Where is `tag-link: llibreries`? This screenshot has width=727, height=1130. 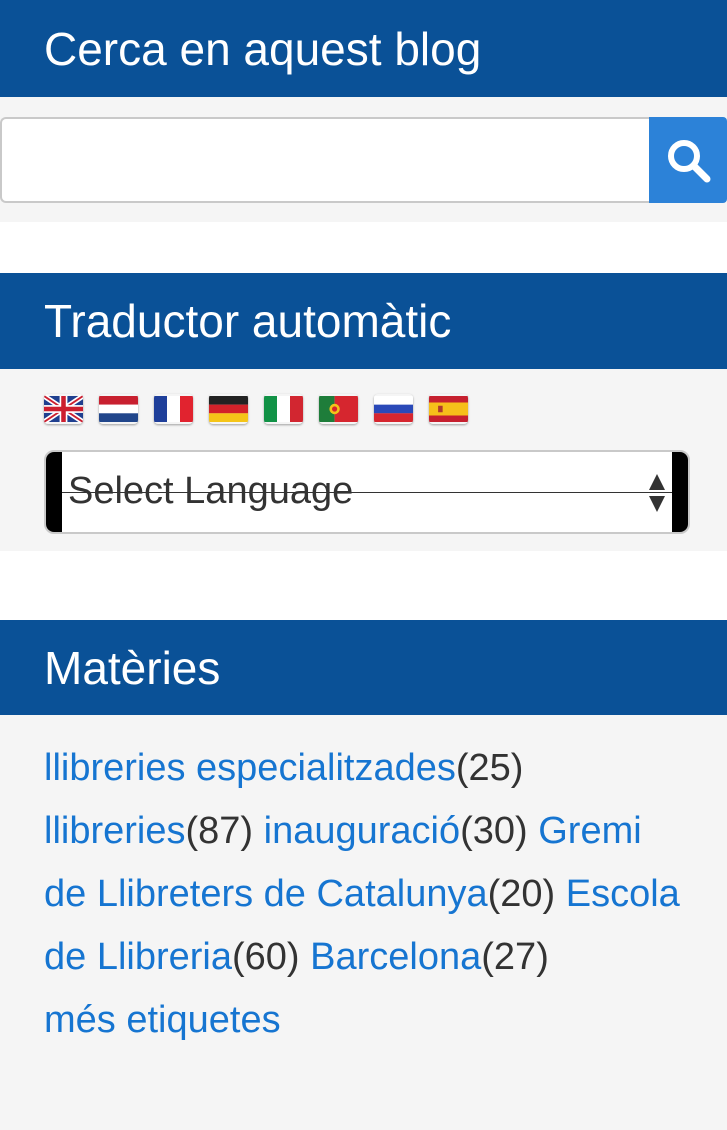 tag-link: llibreries is located at coordinates (114, 831).